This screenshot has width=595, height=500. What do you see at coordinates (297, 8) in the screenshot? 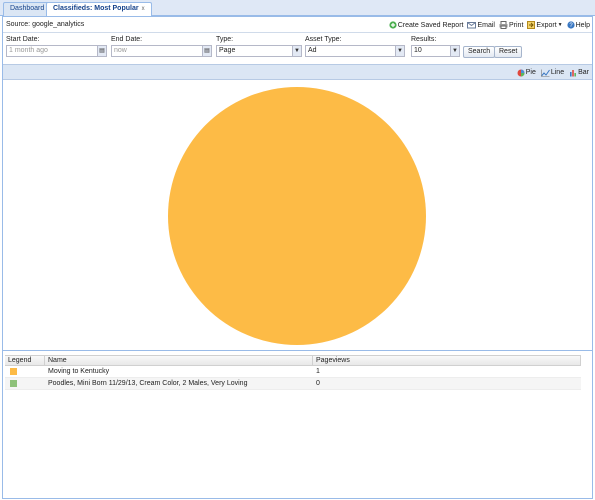
I see `tab-bar: Dashboard Classifieds: Most Popular x` at bounding box center [297, 8].